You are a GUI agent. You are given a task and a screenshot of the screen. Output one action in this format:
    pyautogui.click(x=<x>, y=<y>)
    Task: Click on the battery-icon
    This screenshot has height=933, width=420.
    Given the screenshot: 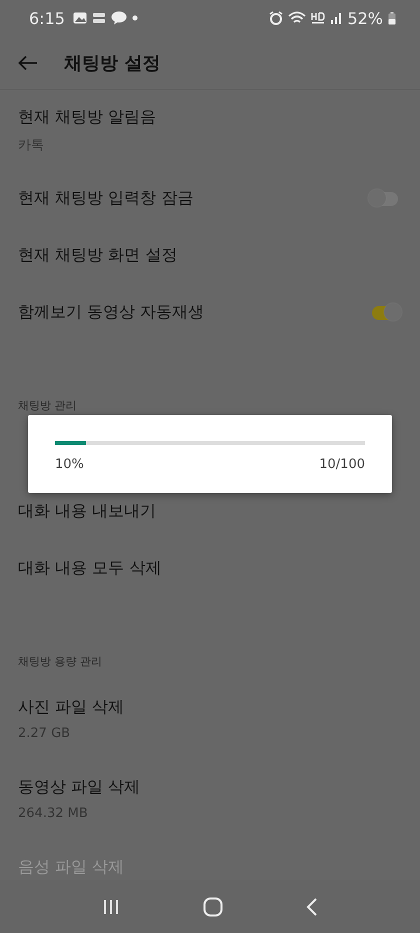 What is the action you would take?
    pyautogui.click(x=392, y=18)
    